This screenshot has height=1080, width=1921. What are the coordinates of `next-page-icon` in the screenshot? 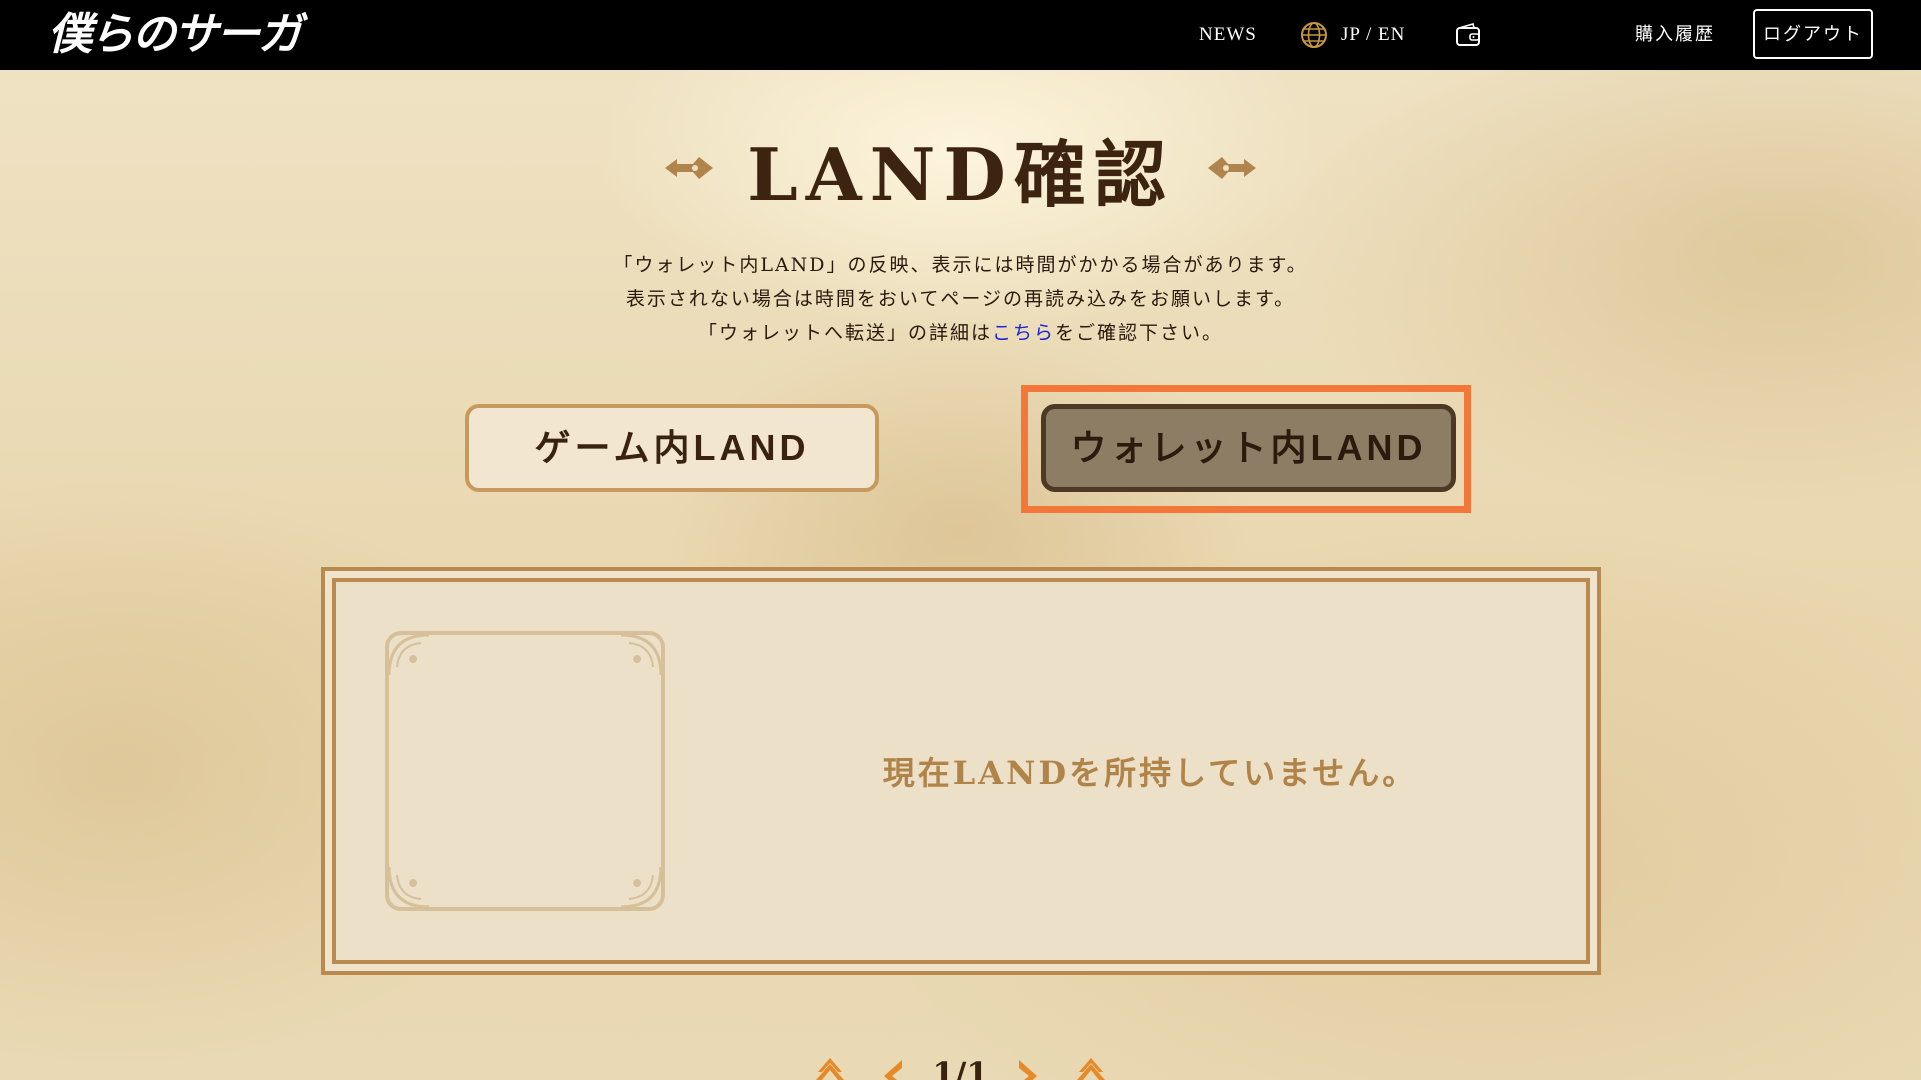 It's located at (1029, 1067).